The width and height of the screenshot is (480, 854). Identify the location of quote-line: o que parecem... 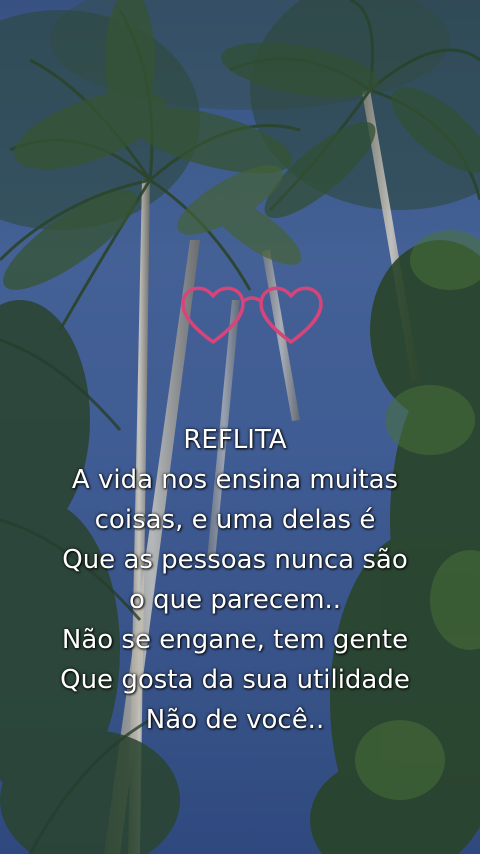
(235, 600).